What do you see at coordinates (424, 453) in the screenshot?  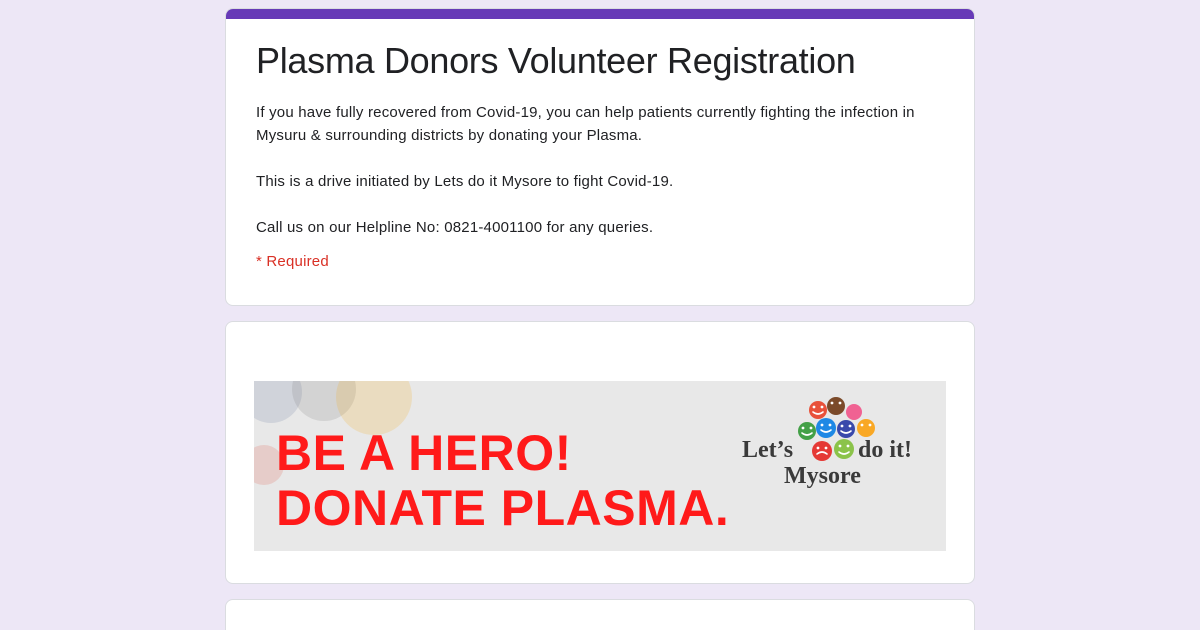 I see `banner-headline-line1: BE A HERO!` at bounding box center [424, 453].